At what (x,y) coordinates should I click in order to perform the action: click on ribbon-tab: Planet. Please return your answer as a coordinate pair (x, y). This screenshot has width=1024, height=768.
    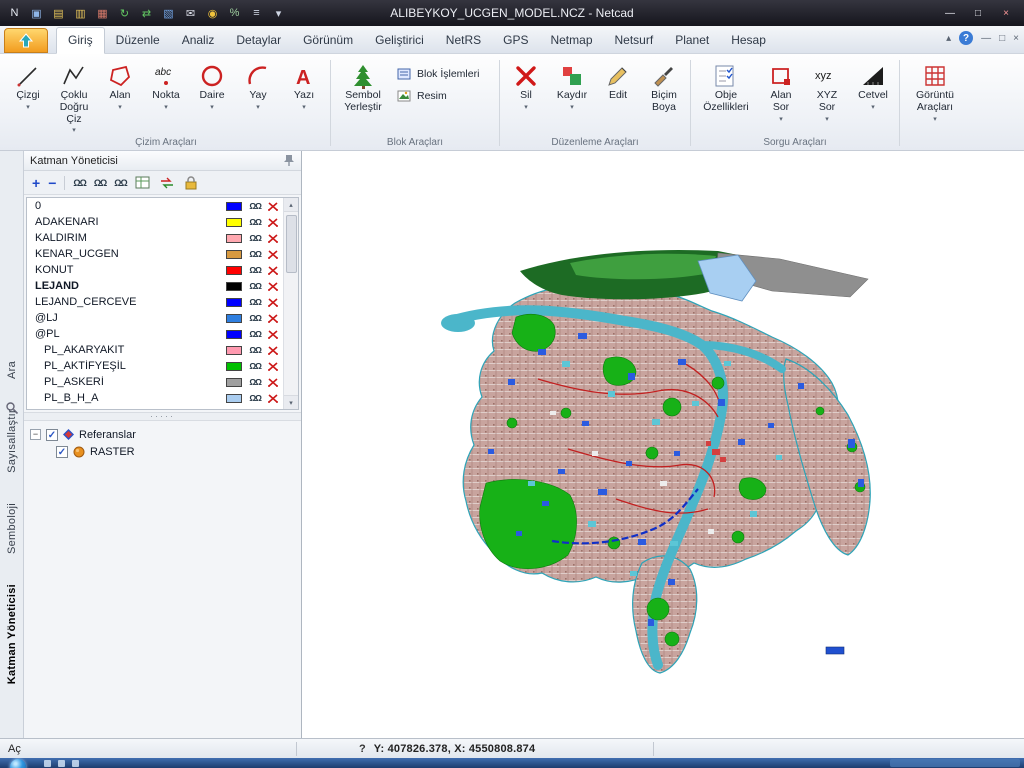
    Looking at the image, I should click on (692, 40).